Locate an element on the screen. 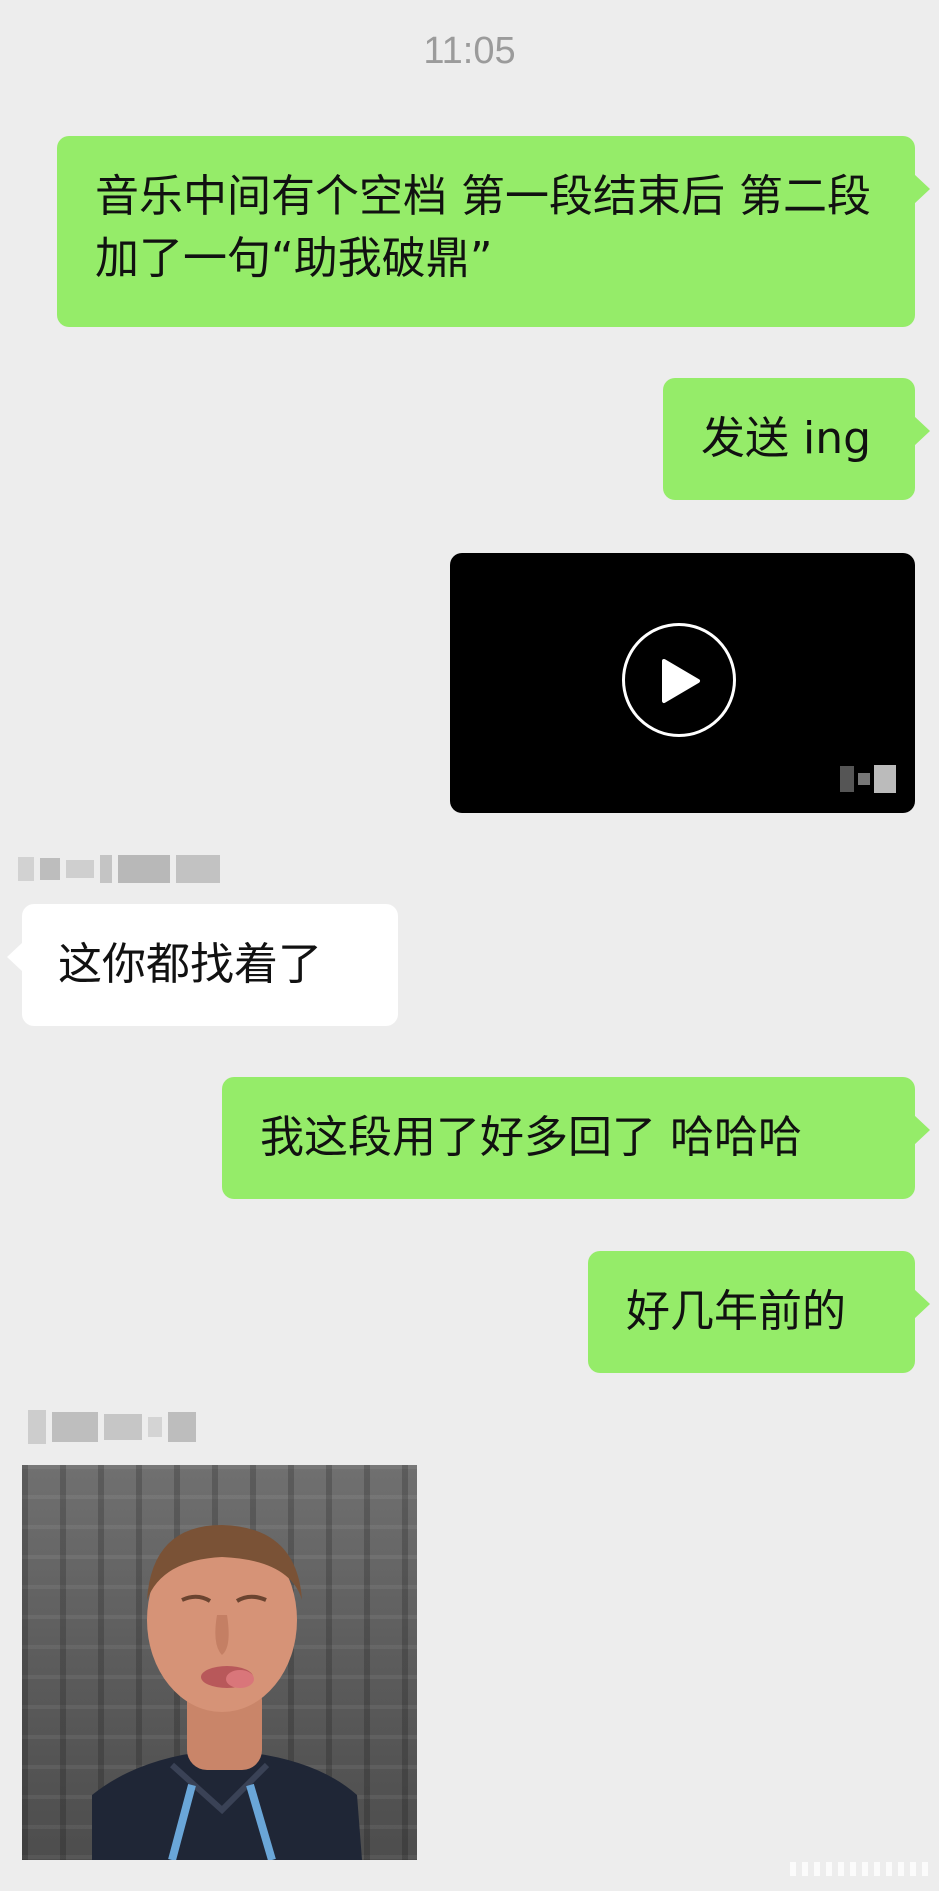 This screenshot has width=939, height=1891. message-bubble-2: 发送 ing is located at coordinates (796, 439).